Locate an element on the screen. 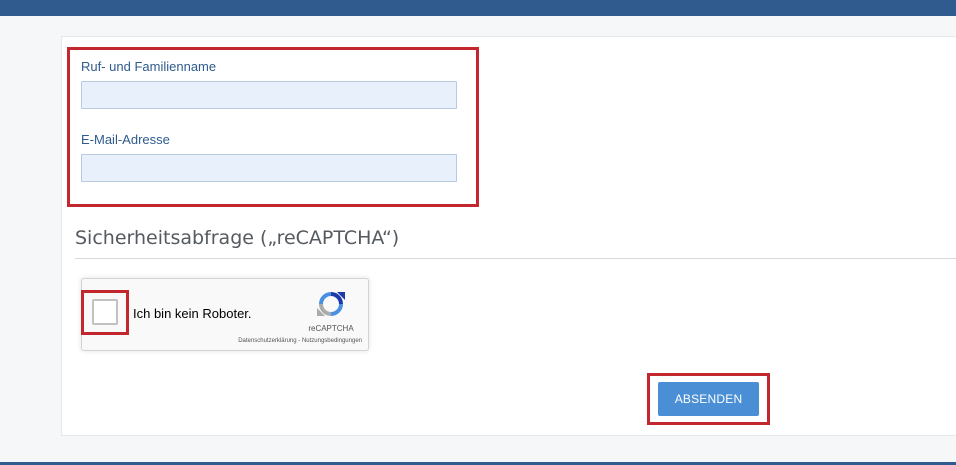 The image size is (956, 465). recaptcha-brand-text: reCAPTCHA is located at coordinates (331, 328).